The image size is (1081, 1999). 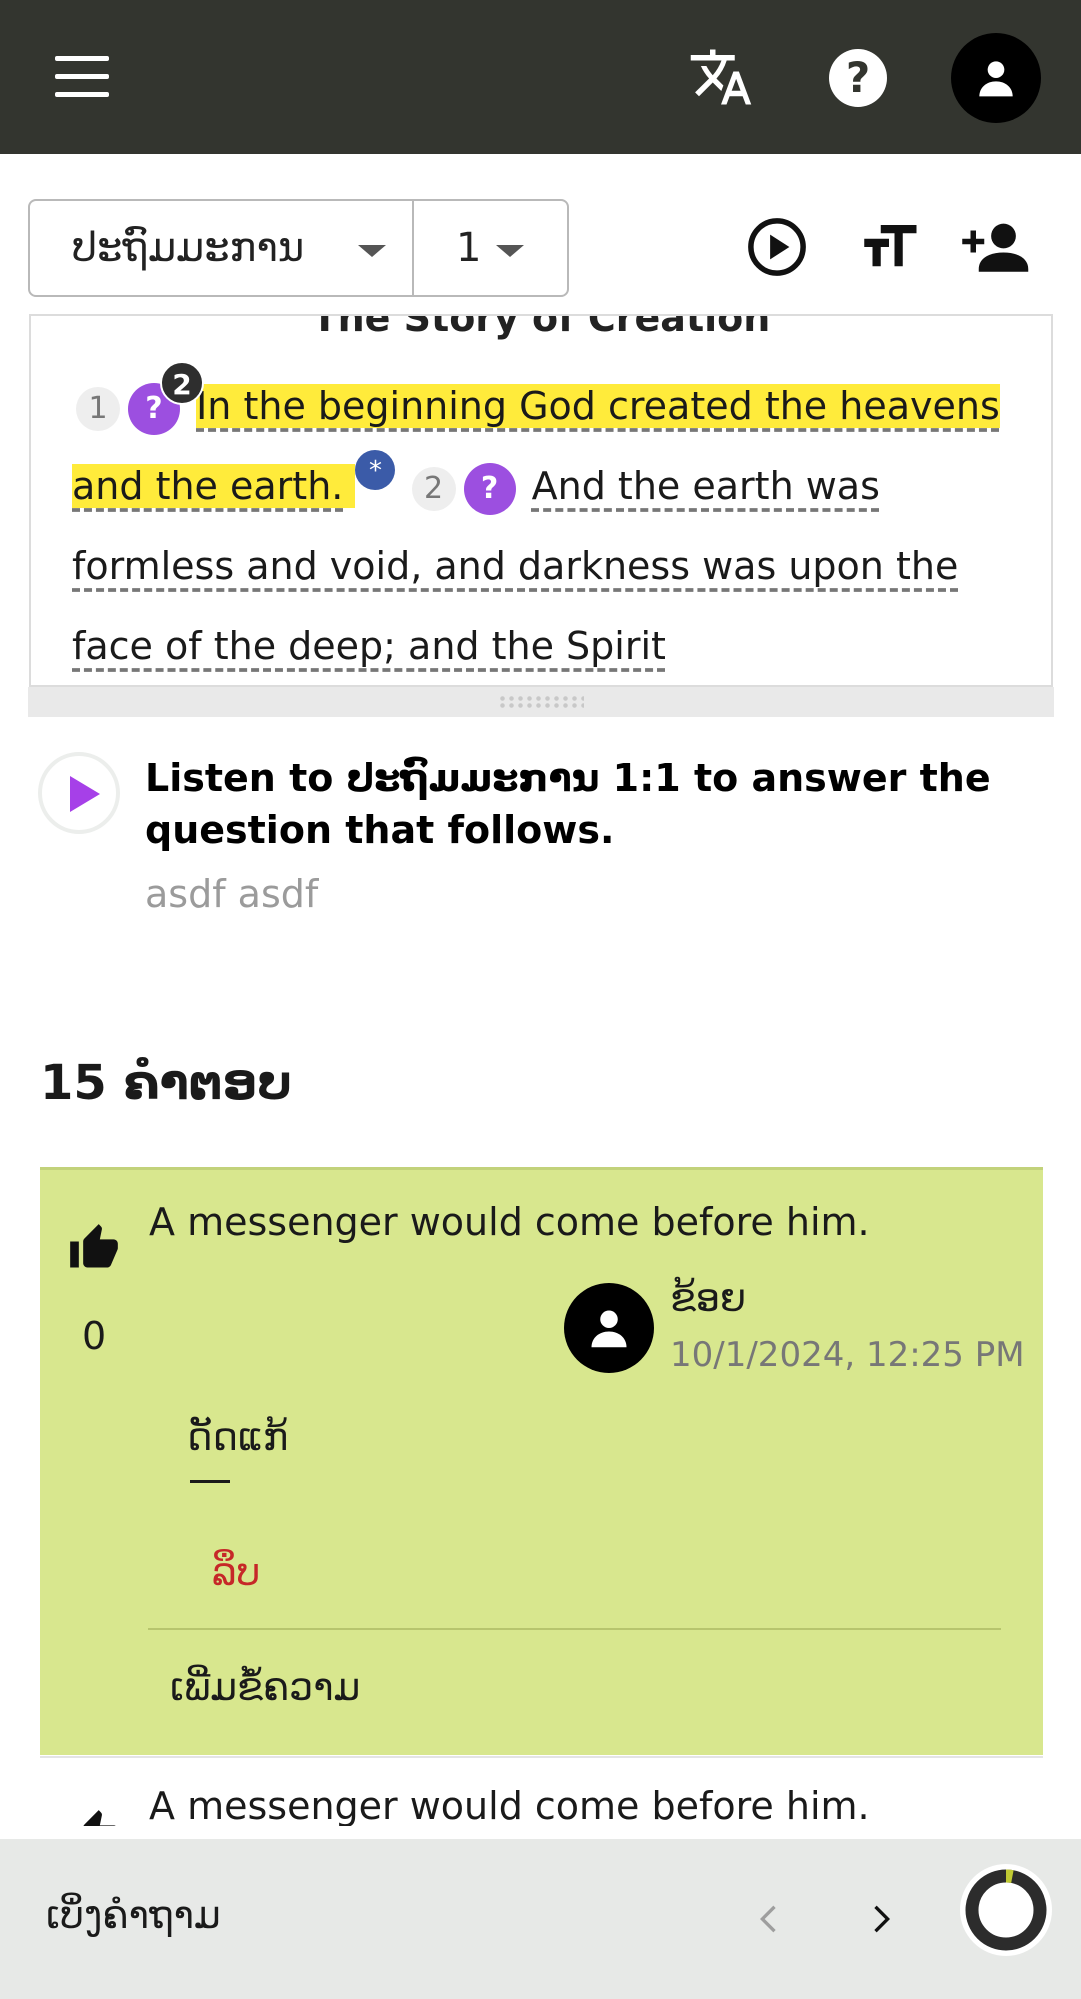 I want to click on answers-count-heading: 15 ຄຳຕອບ, so click(x=166, y=1083).